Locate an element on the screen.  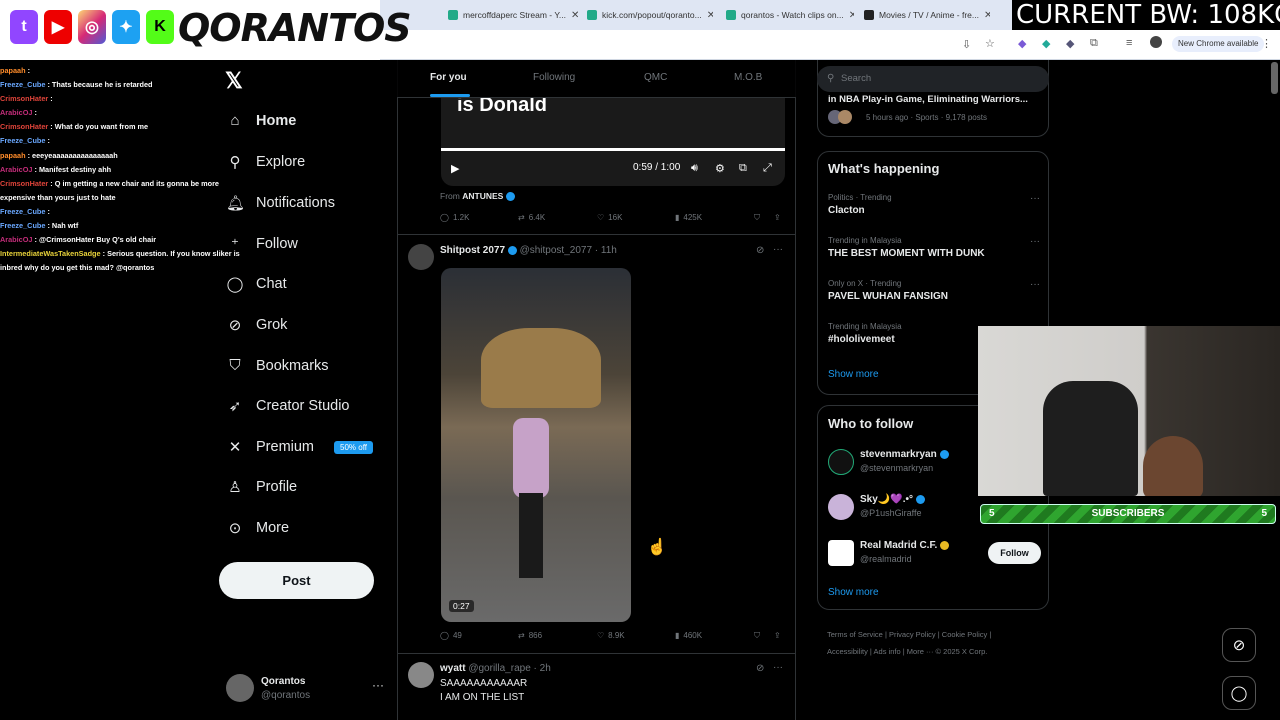
puzzle-icon: ⧉ is located at coordinates (1094, 43).